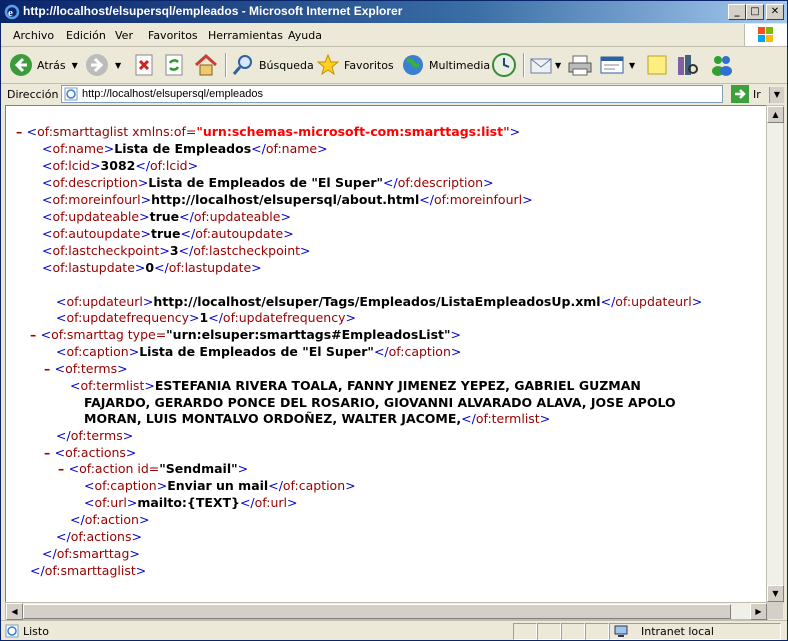  What do you see at coordinates (110, 519) in the screenshot?
I see `xml-line-action-close: </of:action>` at bounding box center [110, 519].